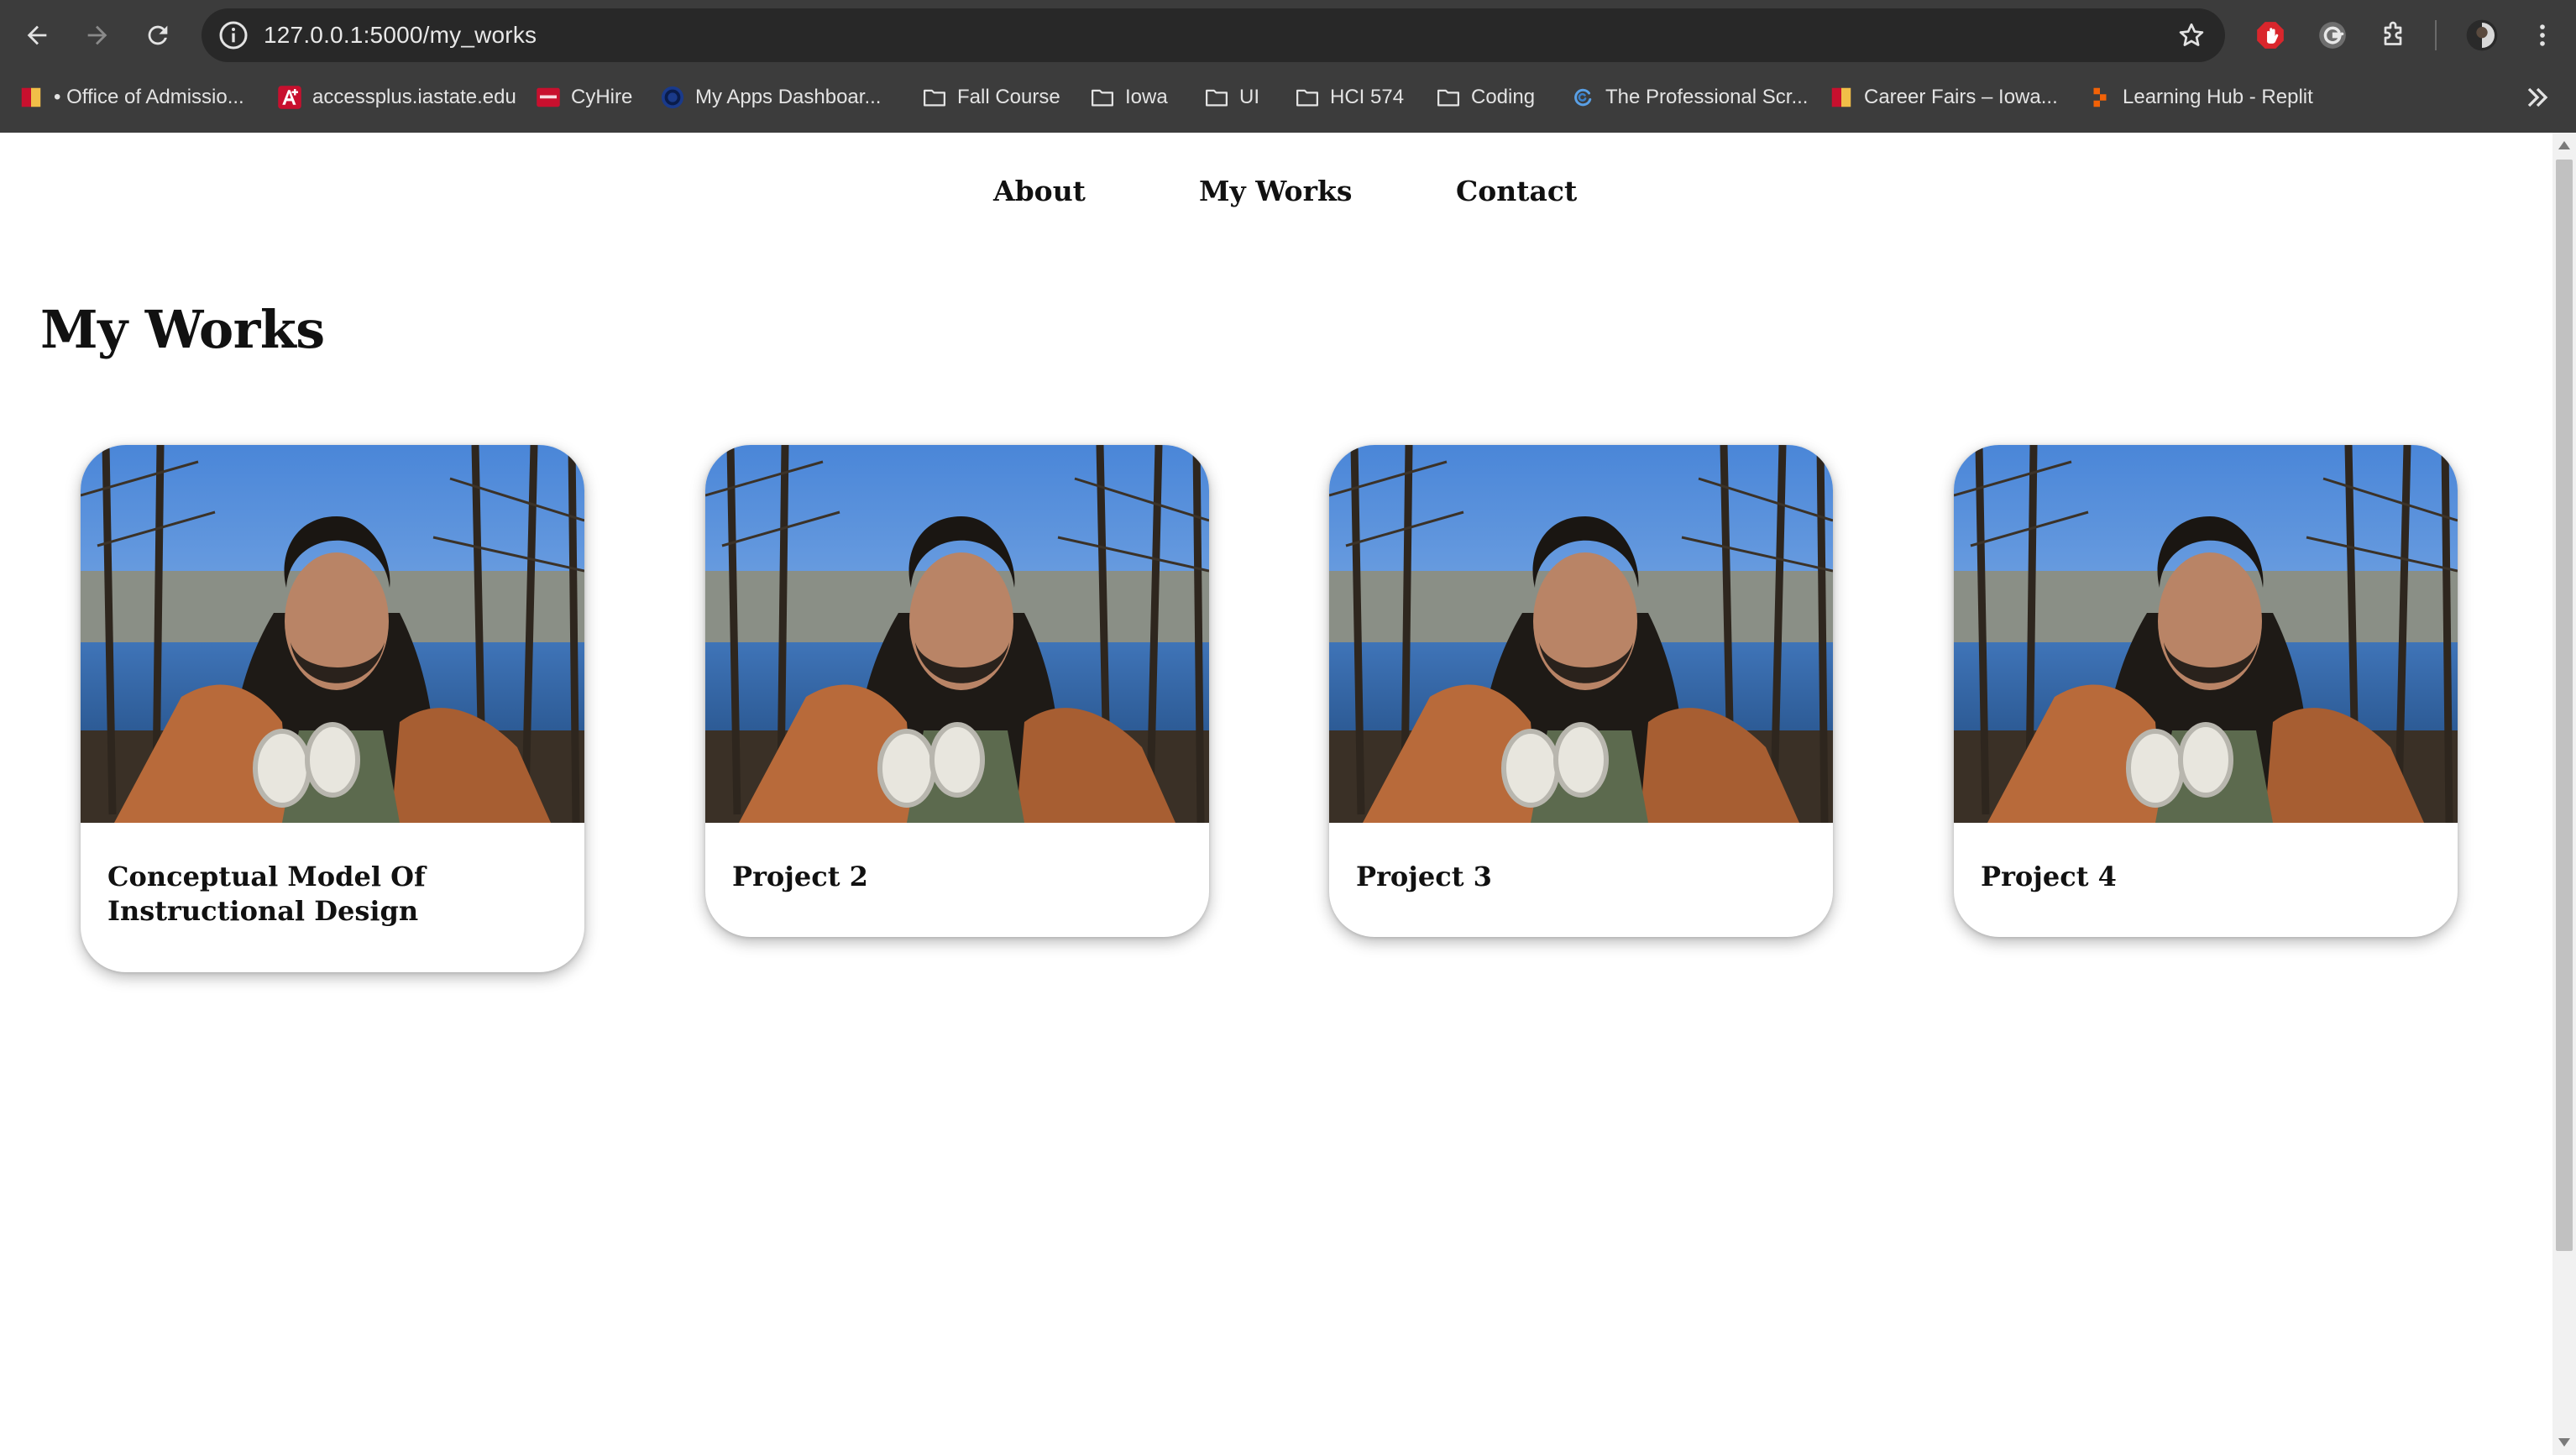 The width and height of the screenshot is (2576, 1455). Describe the element at coordinates (2049, 876) in the screenshot. I see `project-title: Project 4` at that location.